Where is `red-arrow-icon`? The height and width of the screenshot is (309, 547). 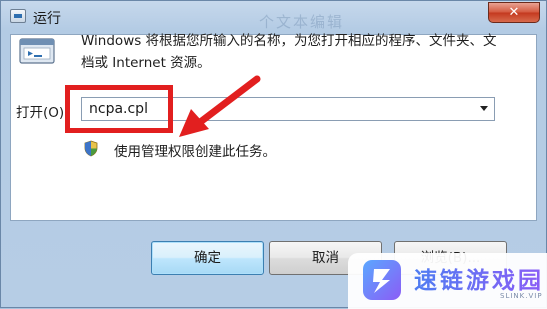
red-arrow-icon is located at coordinates (220, 106).